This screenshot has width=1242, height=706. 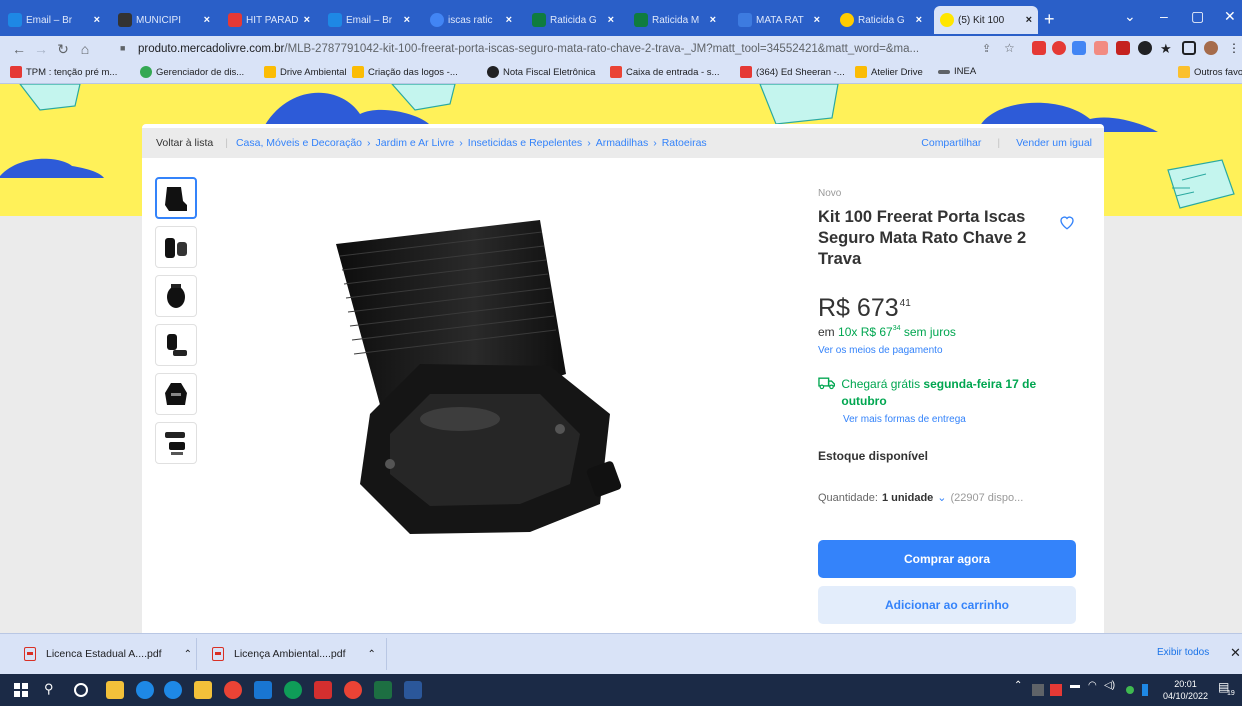 I want to click on share-icon: ⇪, so click(x=989, y=49).